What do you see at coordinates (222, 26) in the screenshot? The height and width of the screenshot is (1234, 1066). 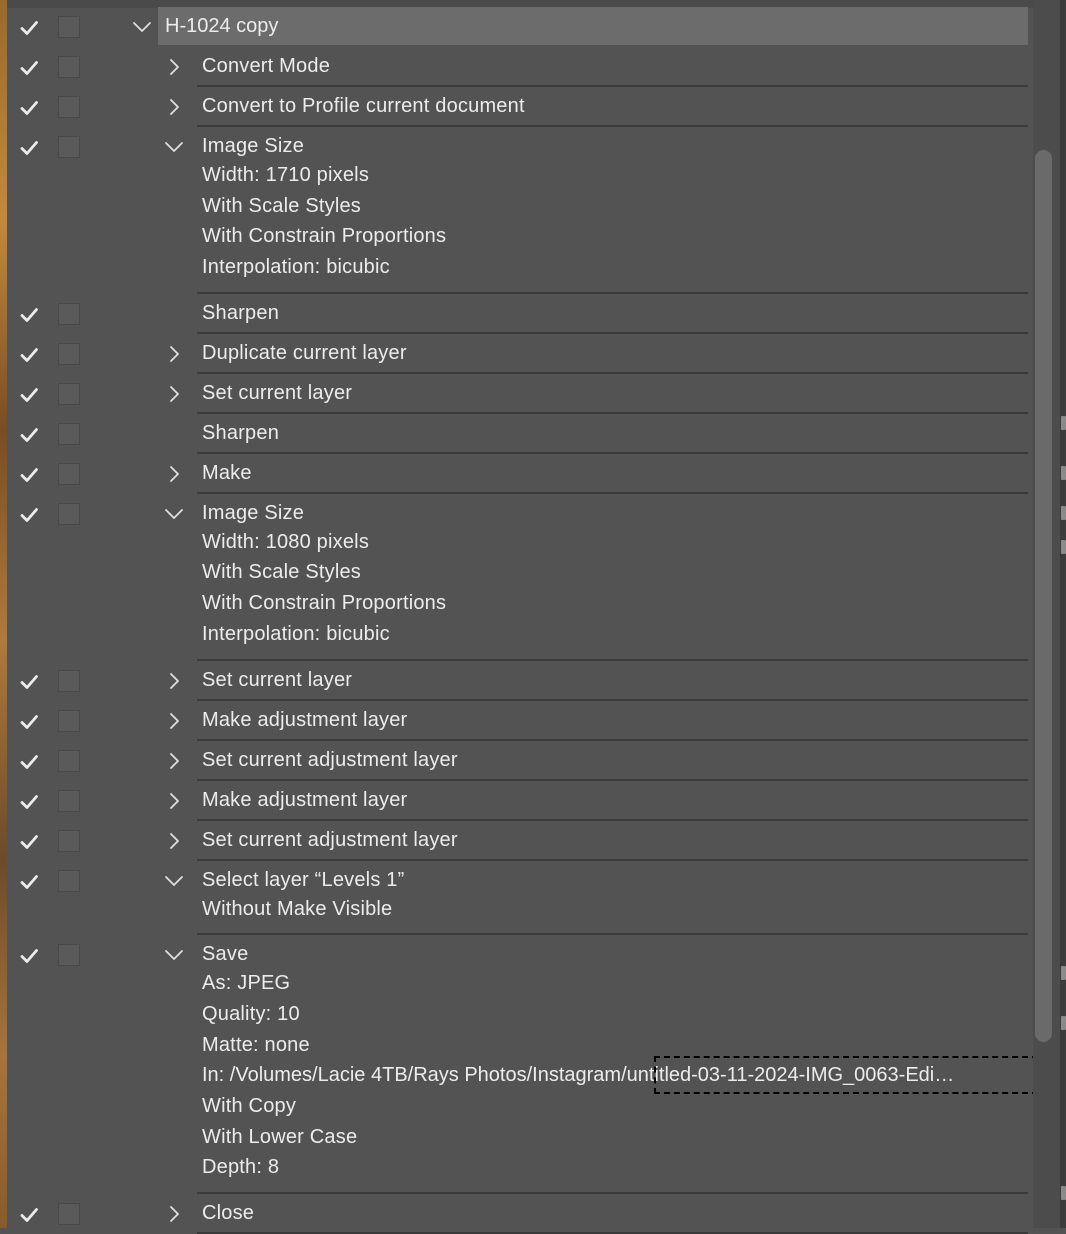 I see `action-name: H-1024 copy` at bounding box center [222, 26].